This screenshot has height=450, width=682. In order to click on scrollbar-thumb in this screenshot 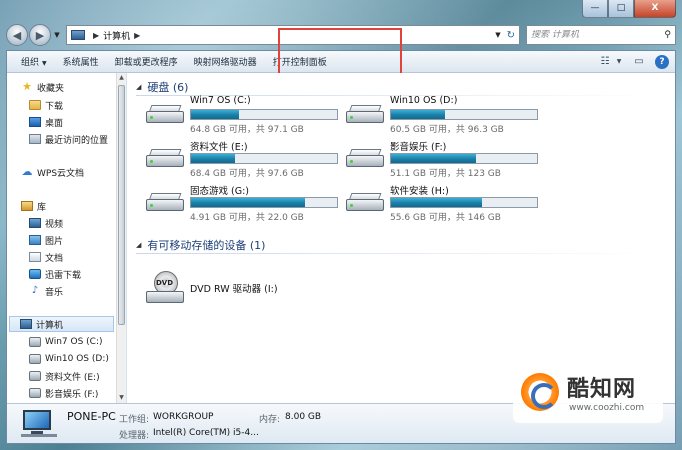, I will do `click(121, 205)`.